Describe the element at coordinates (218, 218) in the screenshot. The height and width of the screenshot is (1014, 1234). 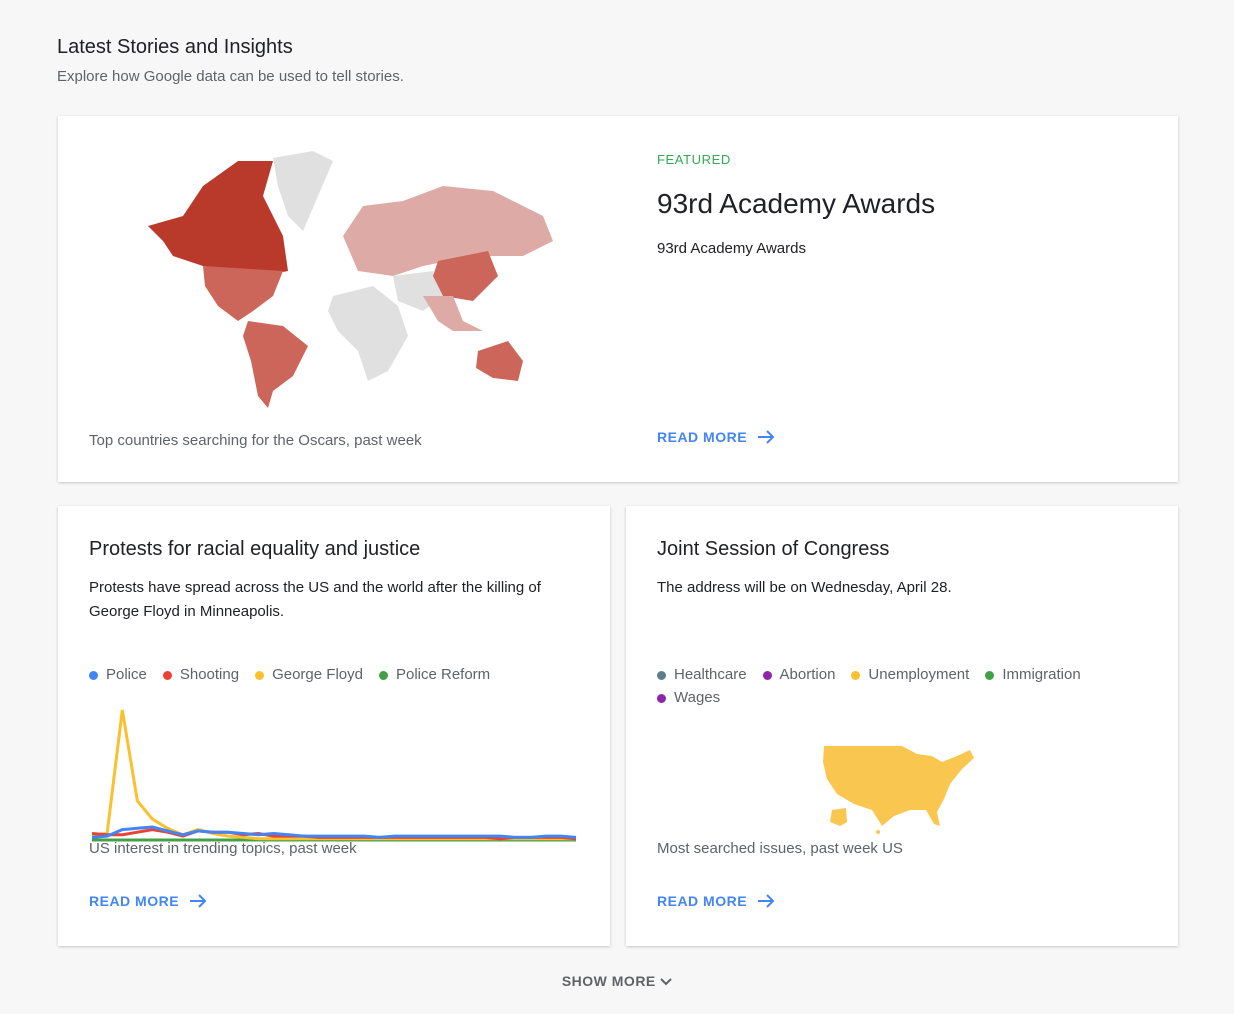
I see `map-north-america` at that location.